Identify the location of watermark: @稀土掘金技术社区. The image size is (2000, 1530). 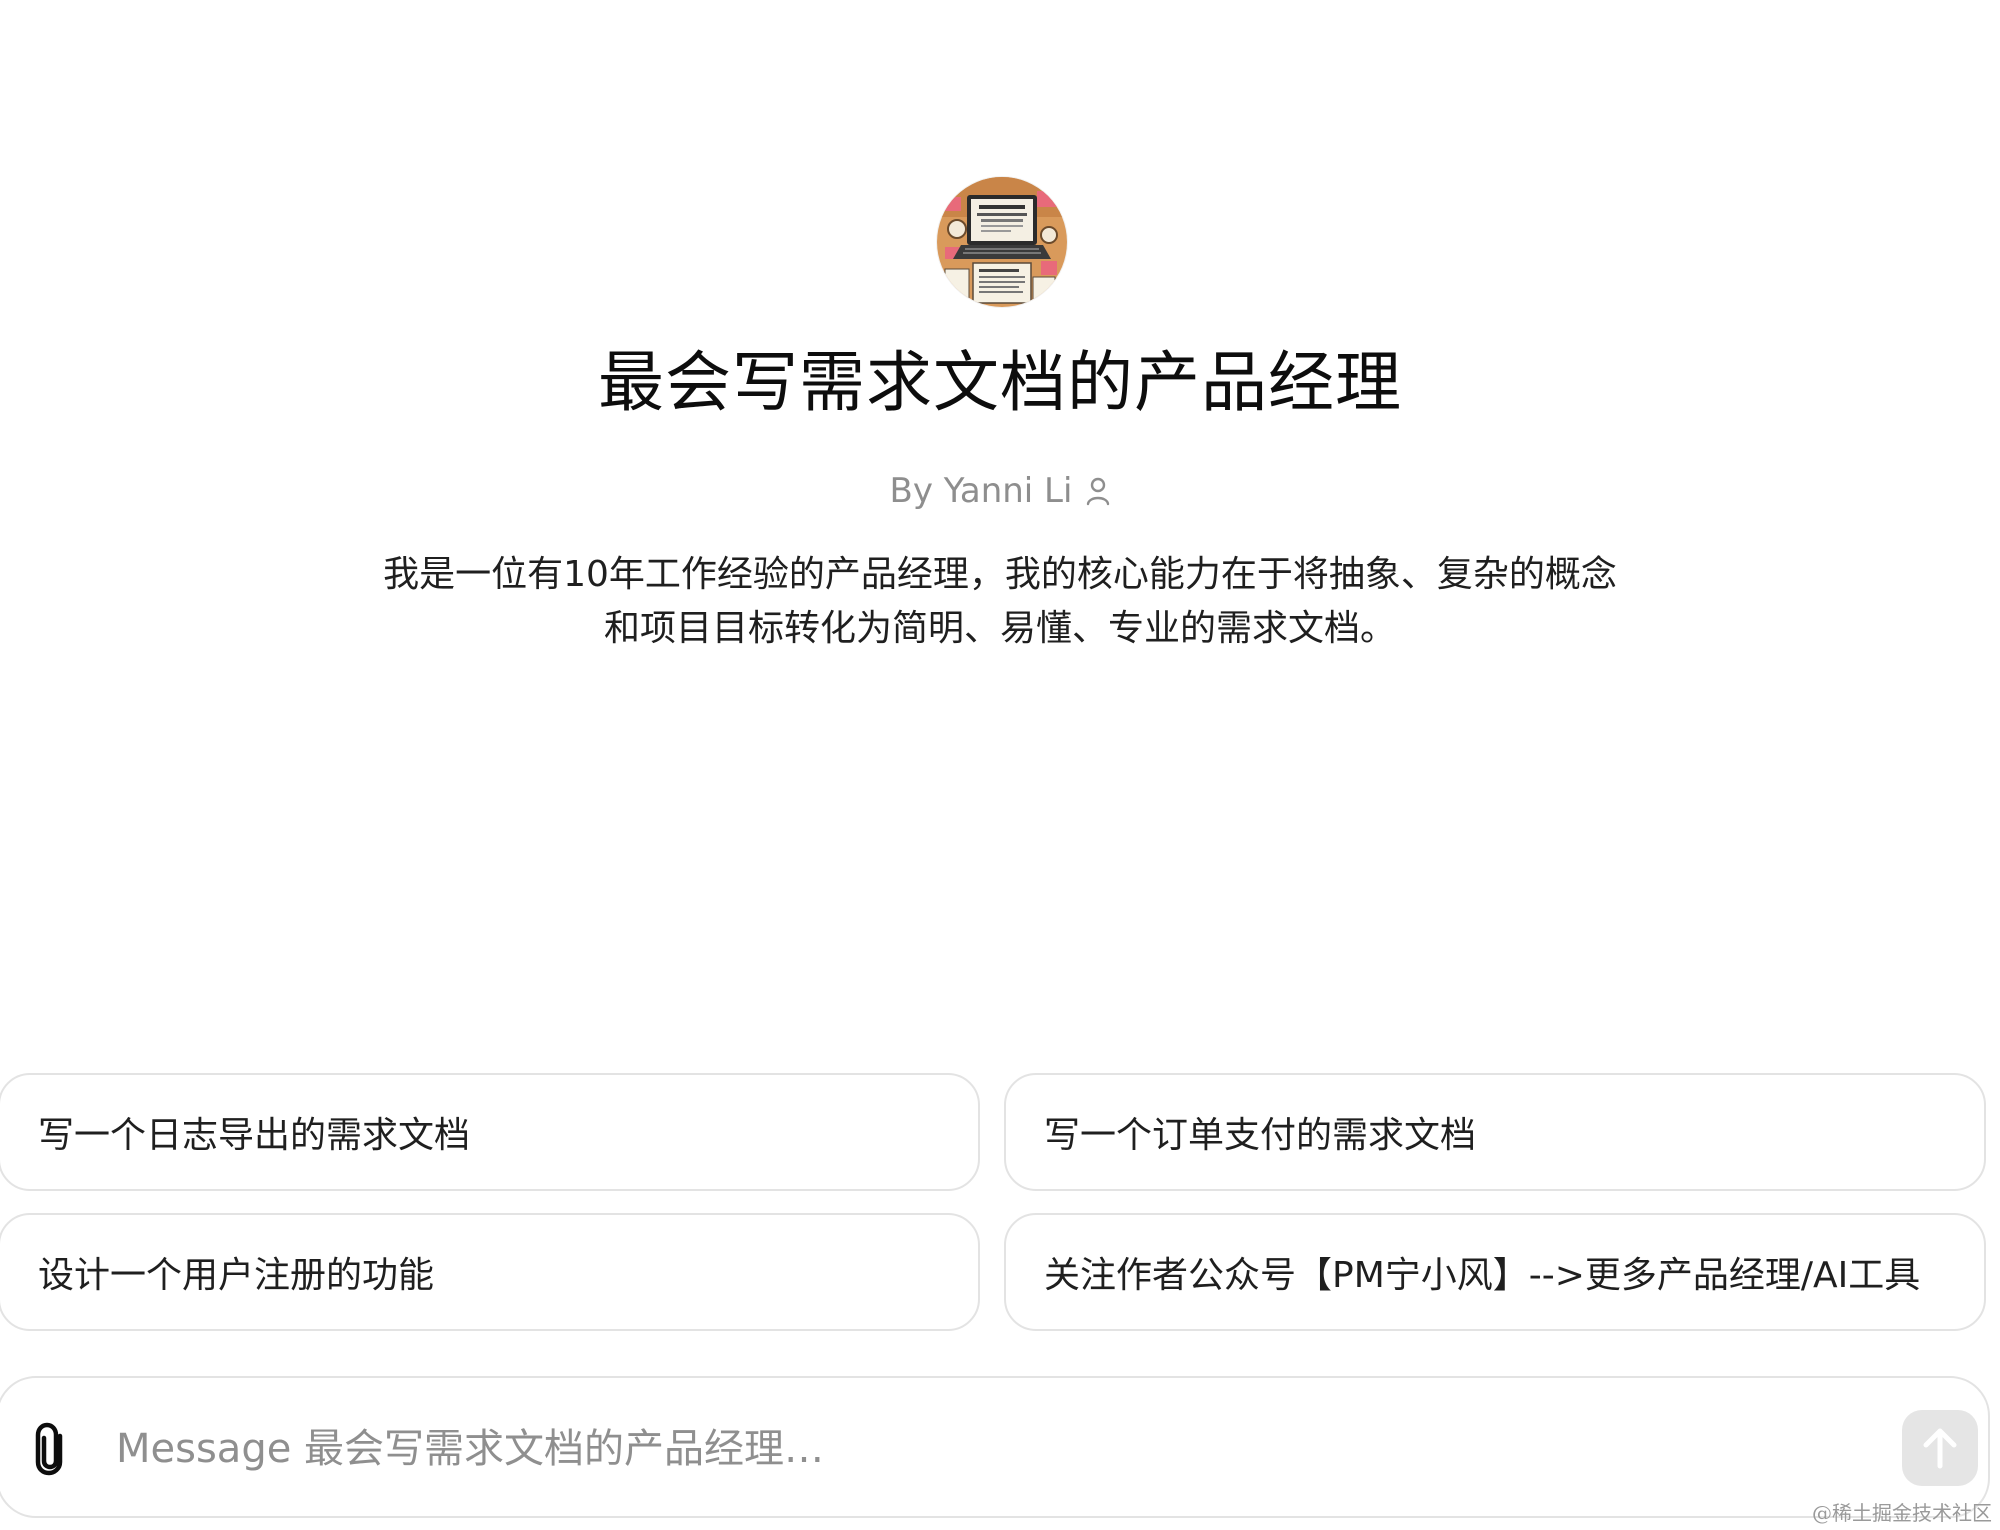
(1902, 1513).